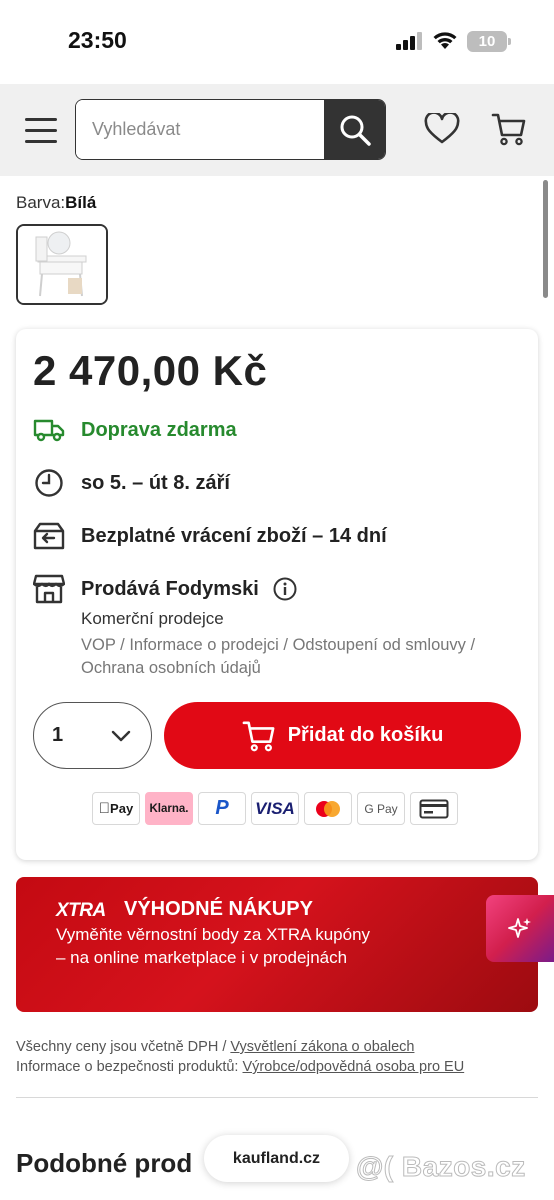 The image size is (554, 1200). I want to click on info-icon, so click(285, 589).